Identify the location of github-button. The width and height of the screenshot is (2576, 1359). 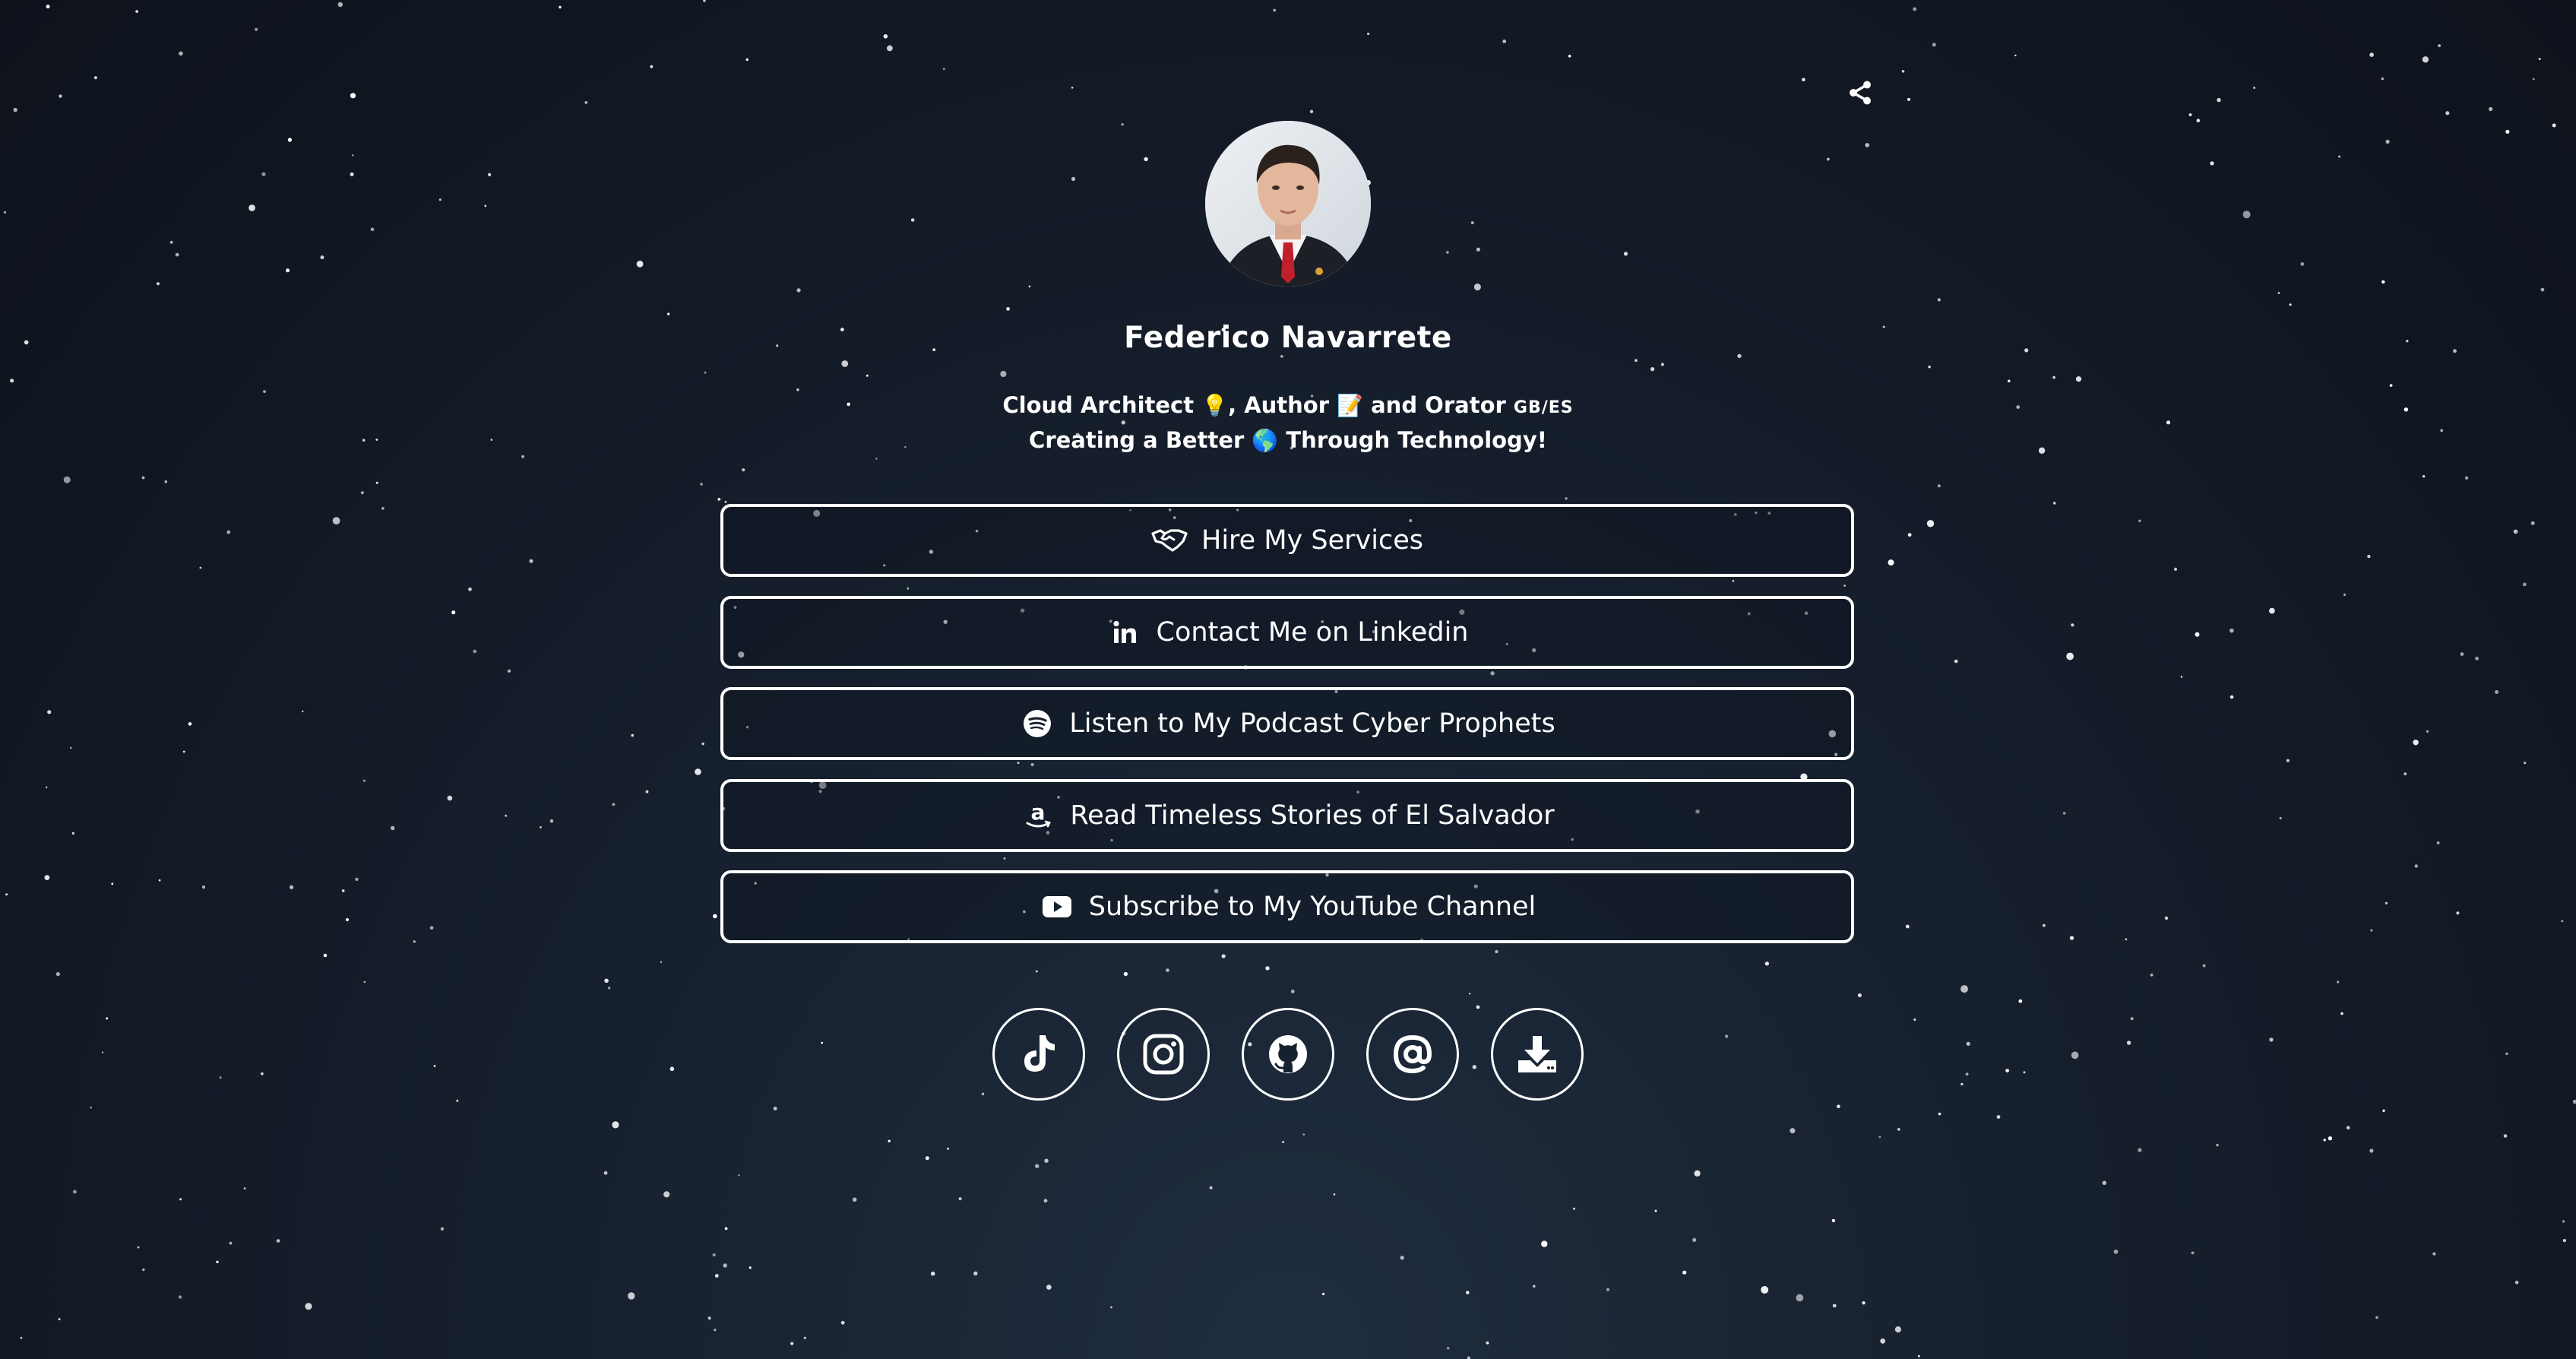
(1288, 1054).